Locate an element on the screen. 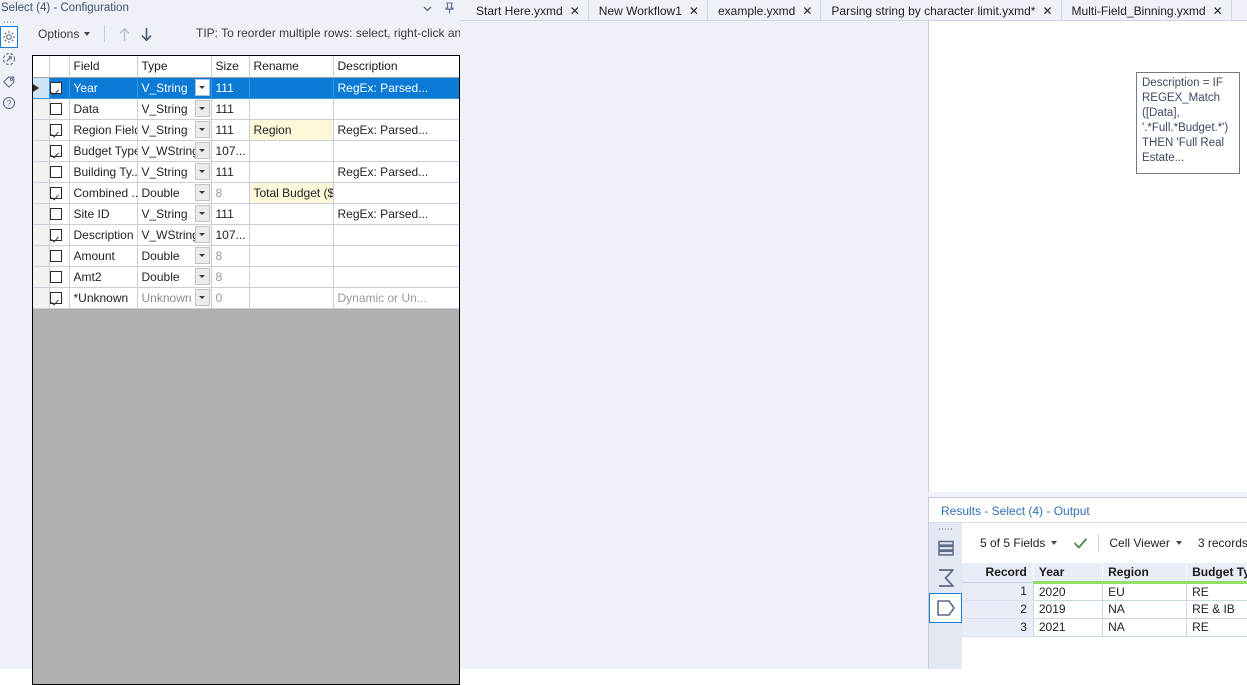 The image size is (1247, 685). cell-record: 3 is located at coordinates (998, 627).